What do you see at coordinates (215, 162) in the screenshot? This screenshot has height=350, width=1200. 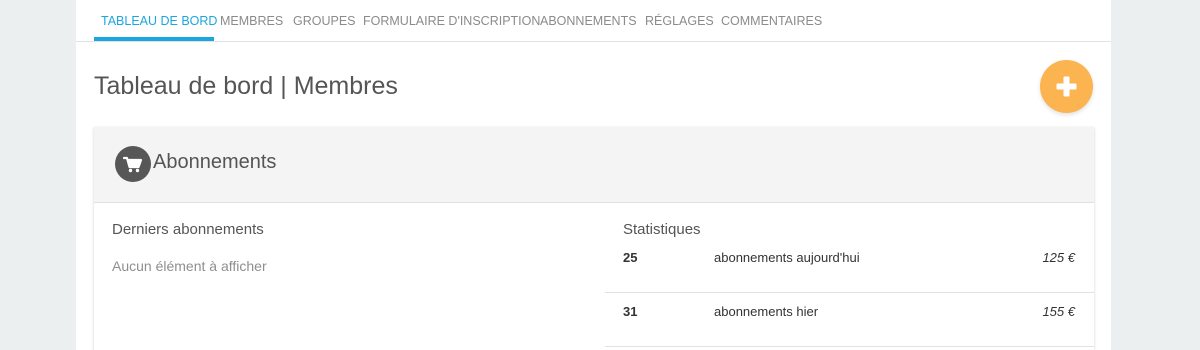 I see `card-title: Abonnements` at bounding box center [215, 162].